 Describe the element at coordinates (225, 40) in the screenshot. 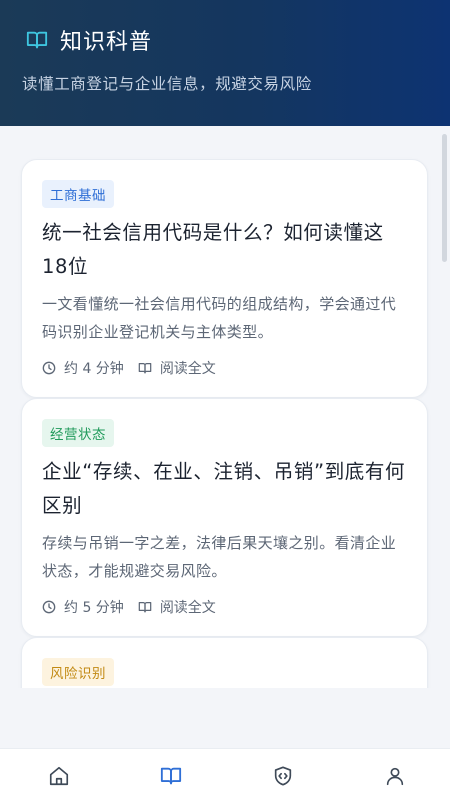

I see `header-title-row: 知识科普` at that location.